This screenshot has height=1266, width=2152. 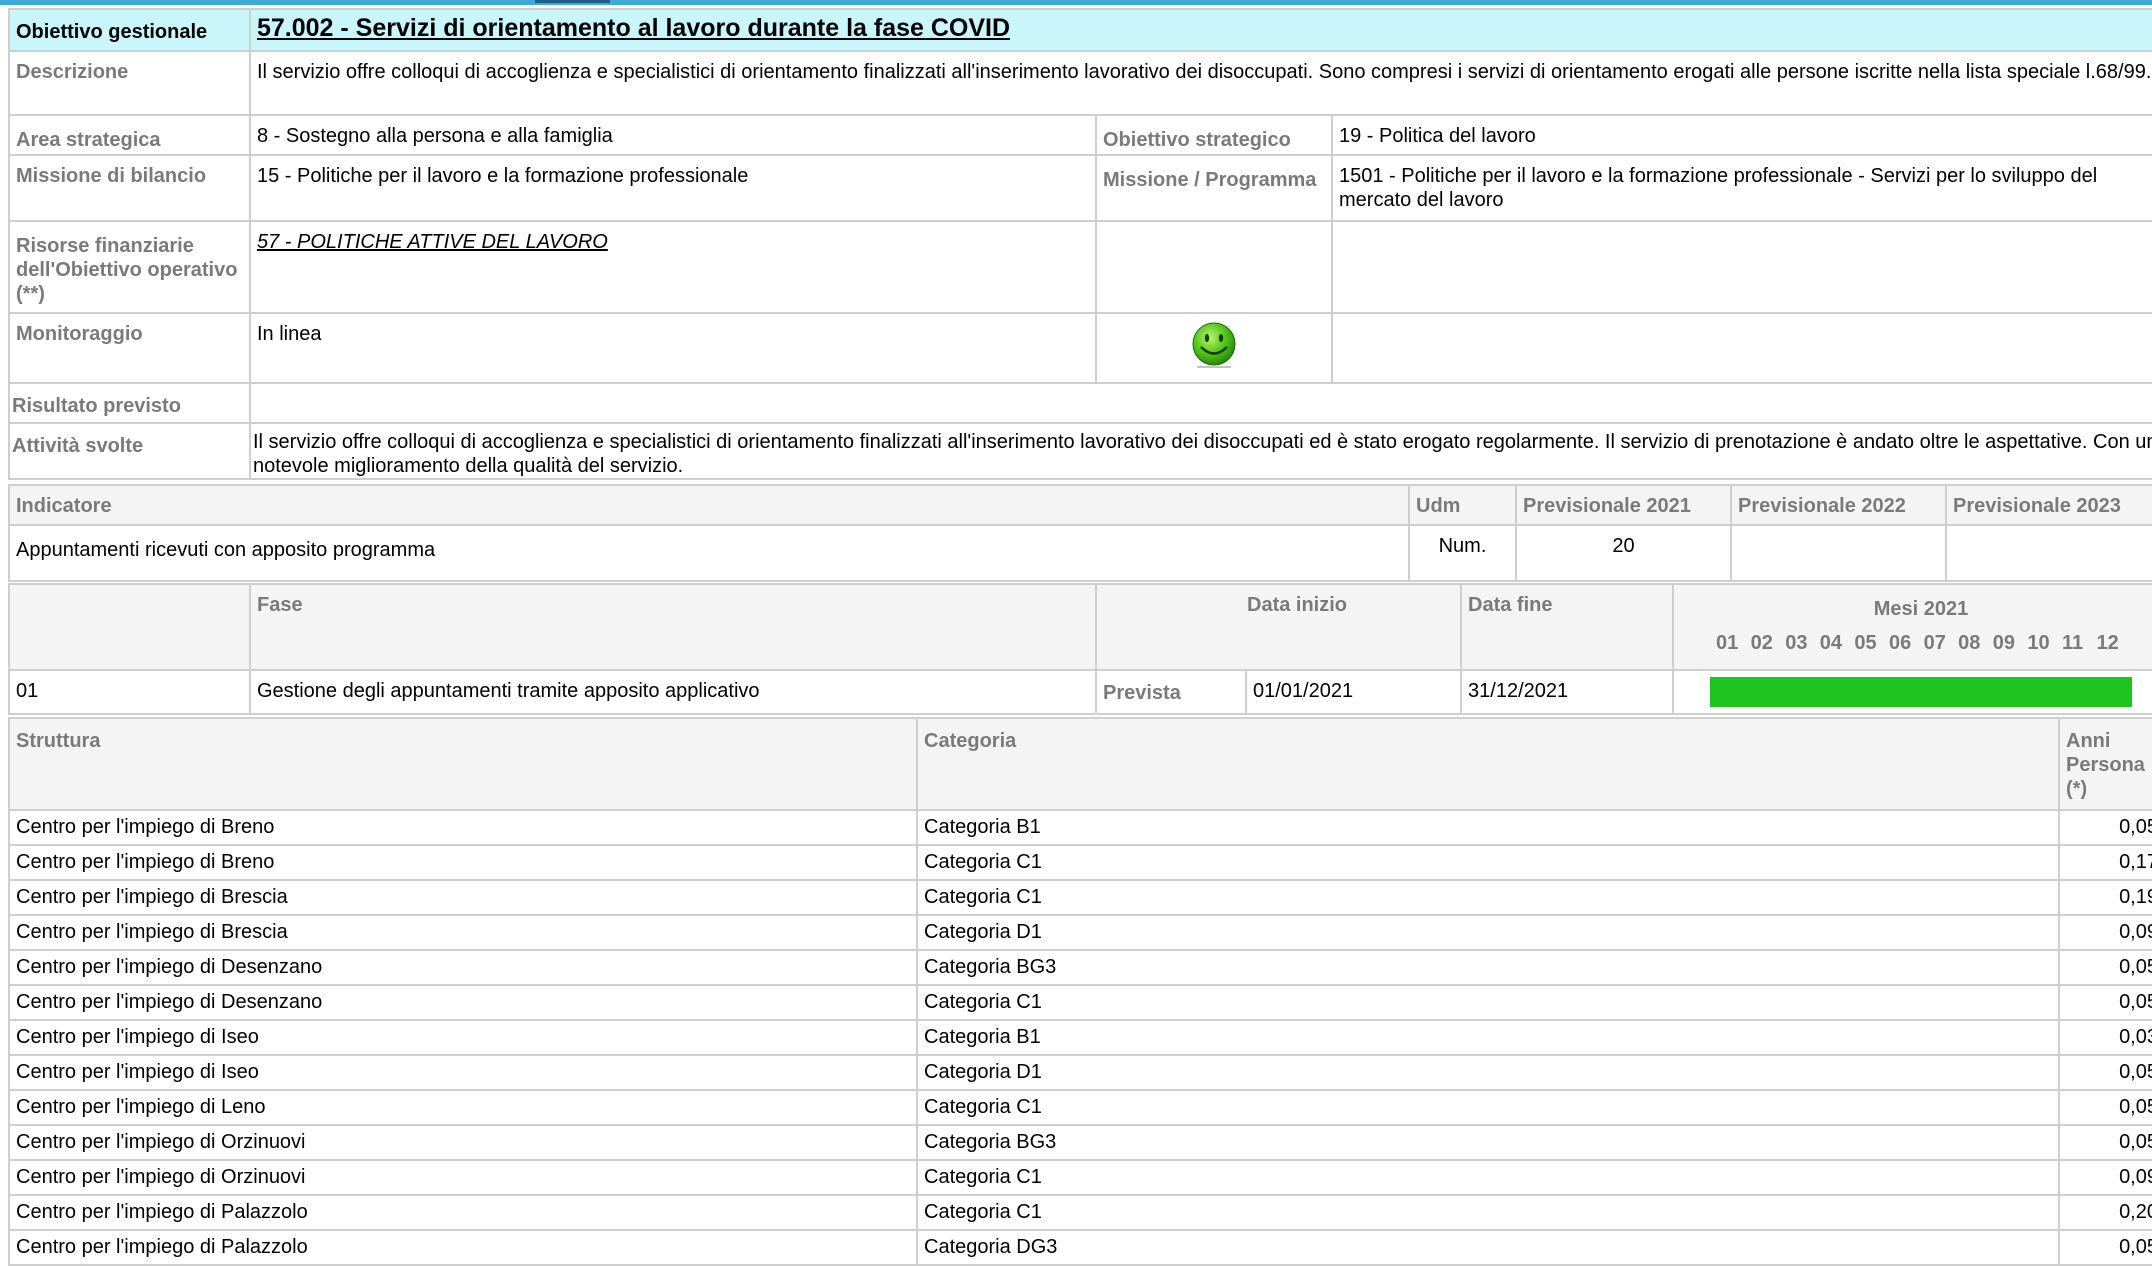 I want to click on month-label: 02, so click(x=1761, y=643).